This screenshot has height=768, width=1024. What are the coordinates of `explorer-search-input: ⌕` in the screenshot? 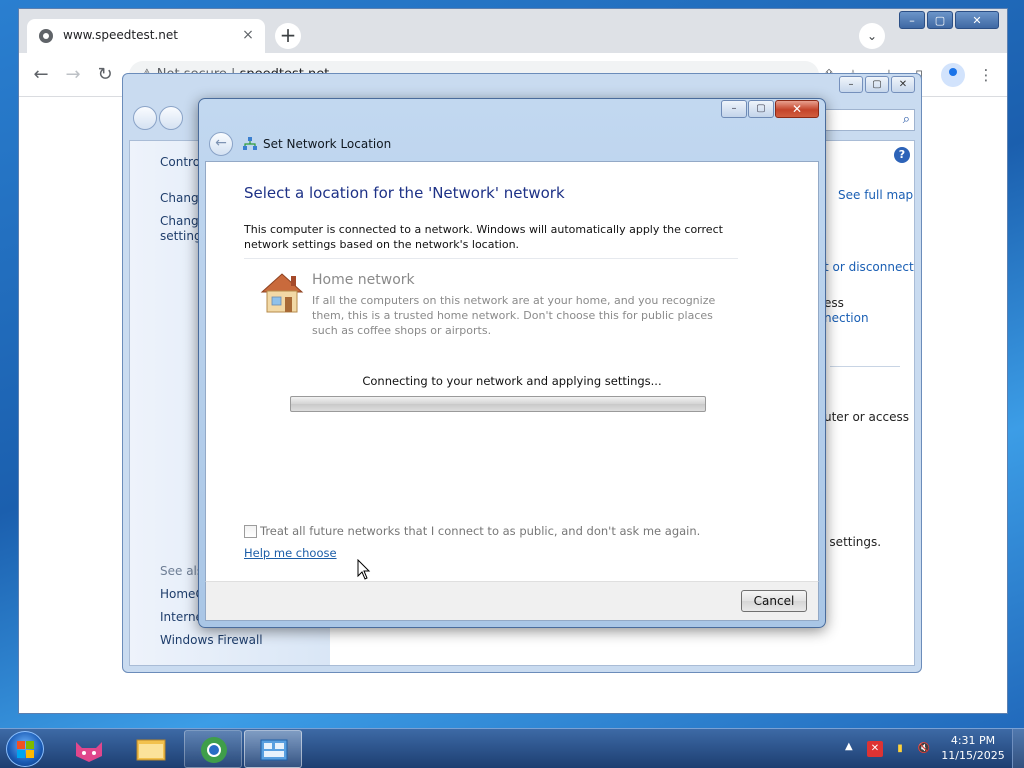 It's located at (865, 120).